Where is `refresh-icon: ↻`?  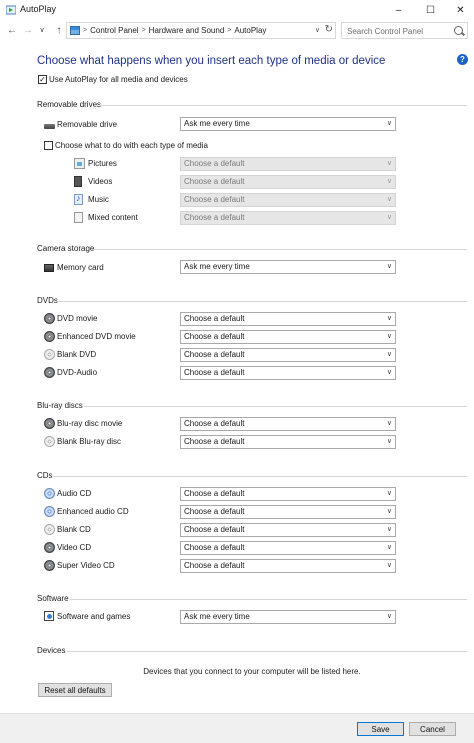
refresh-icon: ↻ is located at coordinates (329, 29).